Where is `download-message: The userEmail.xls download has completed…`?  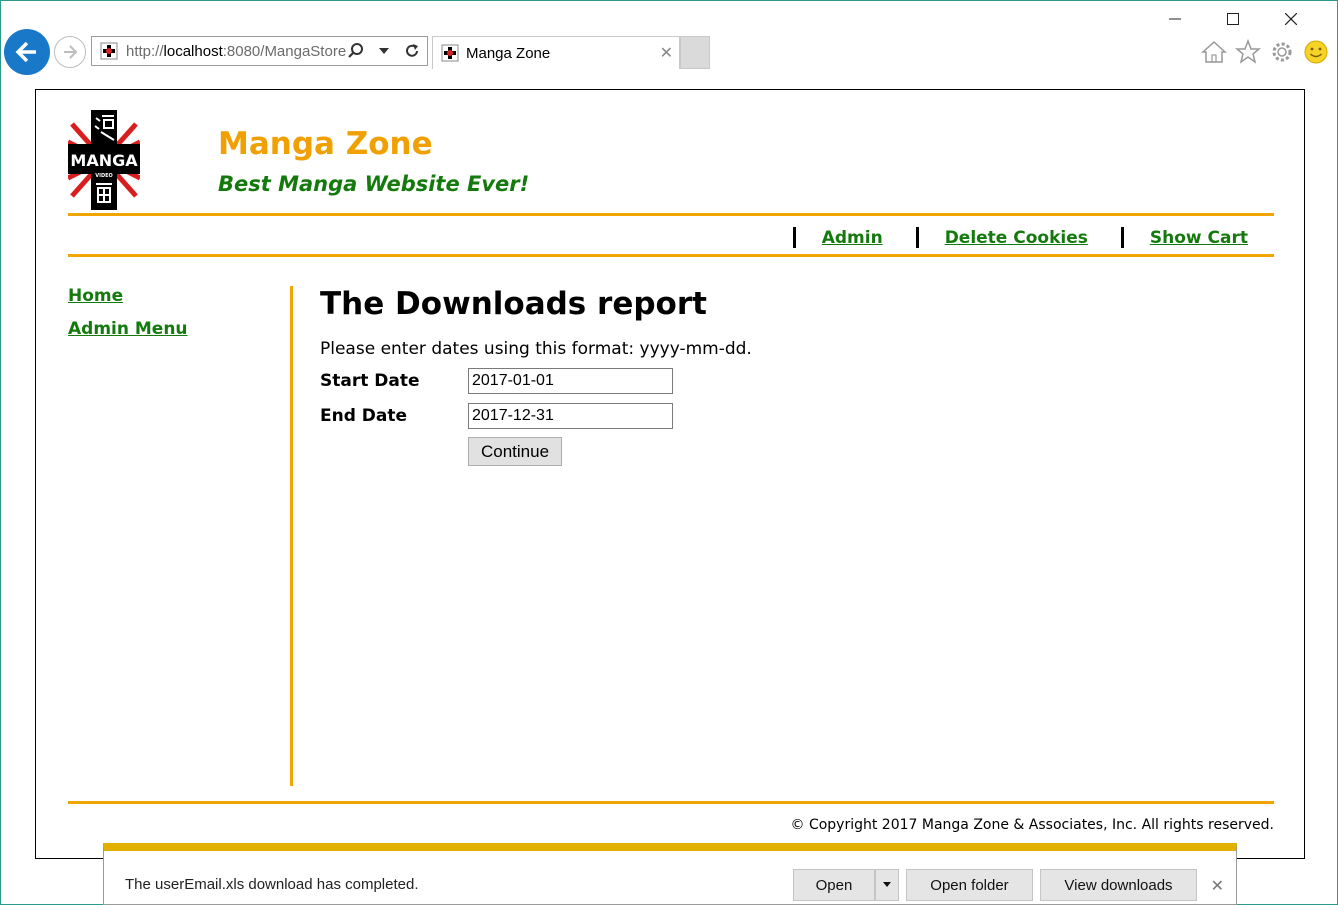
download-message: The userEmail.xls download has completed… is located at coordinates (272, 884).